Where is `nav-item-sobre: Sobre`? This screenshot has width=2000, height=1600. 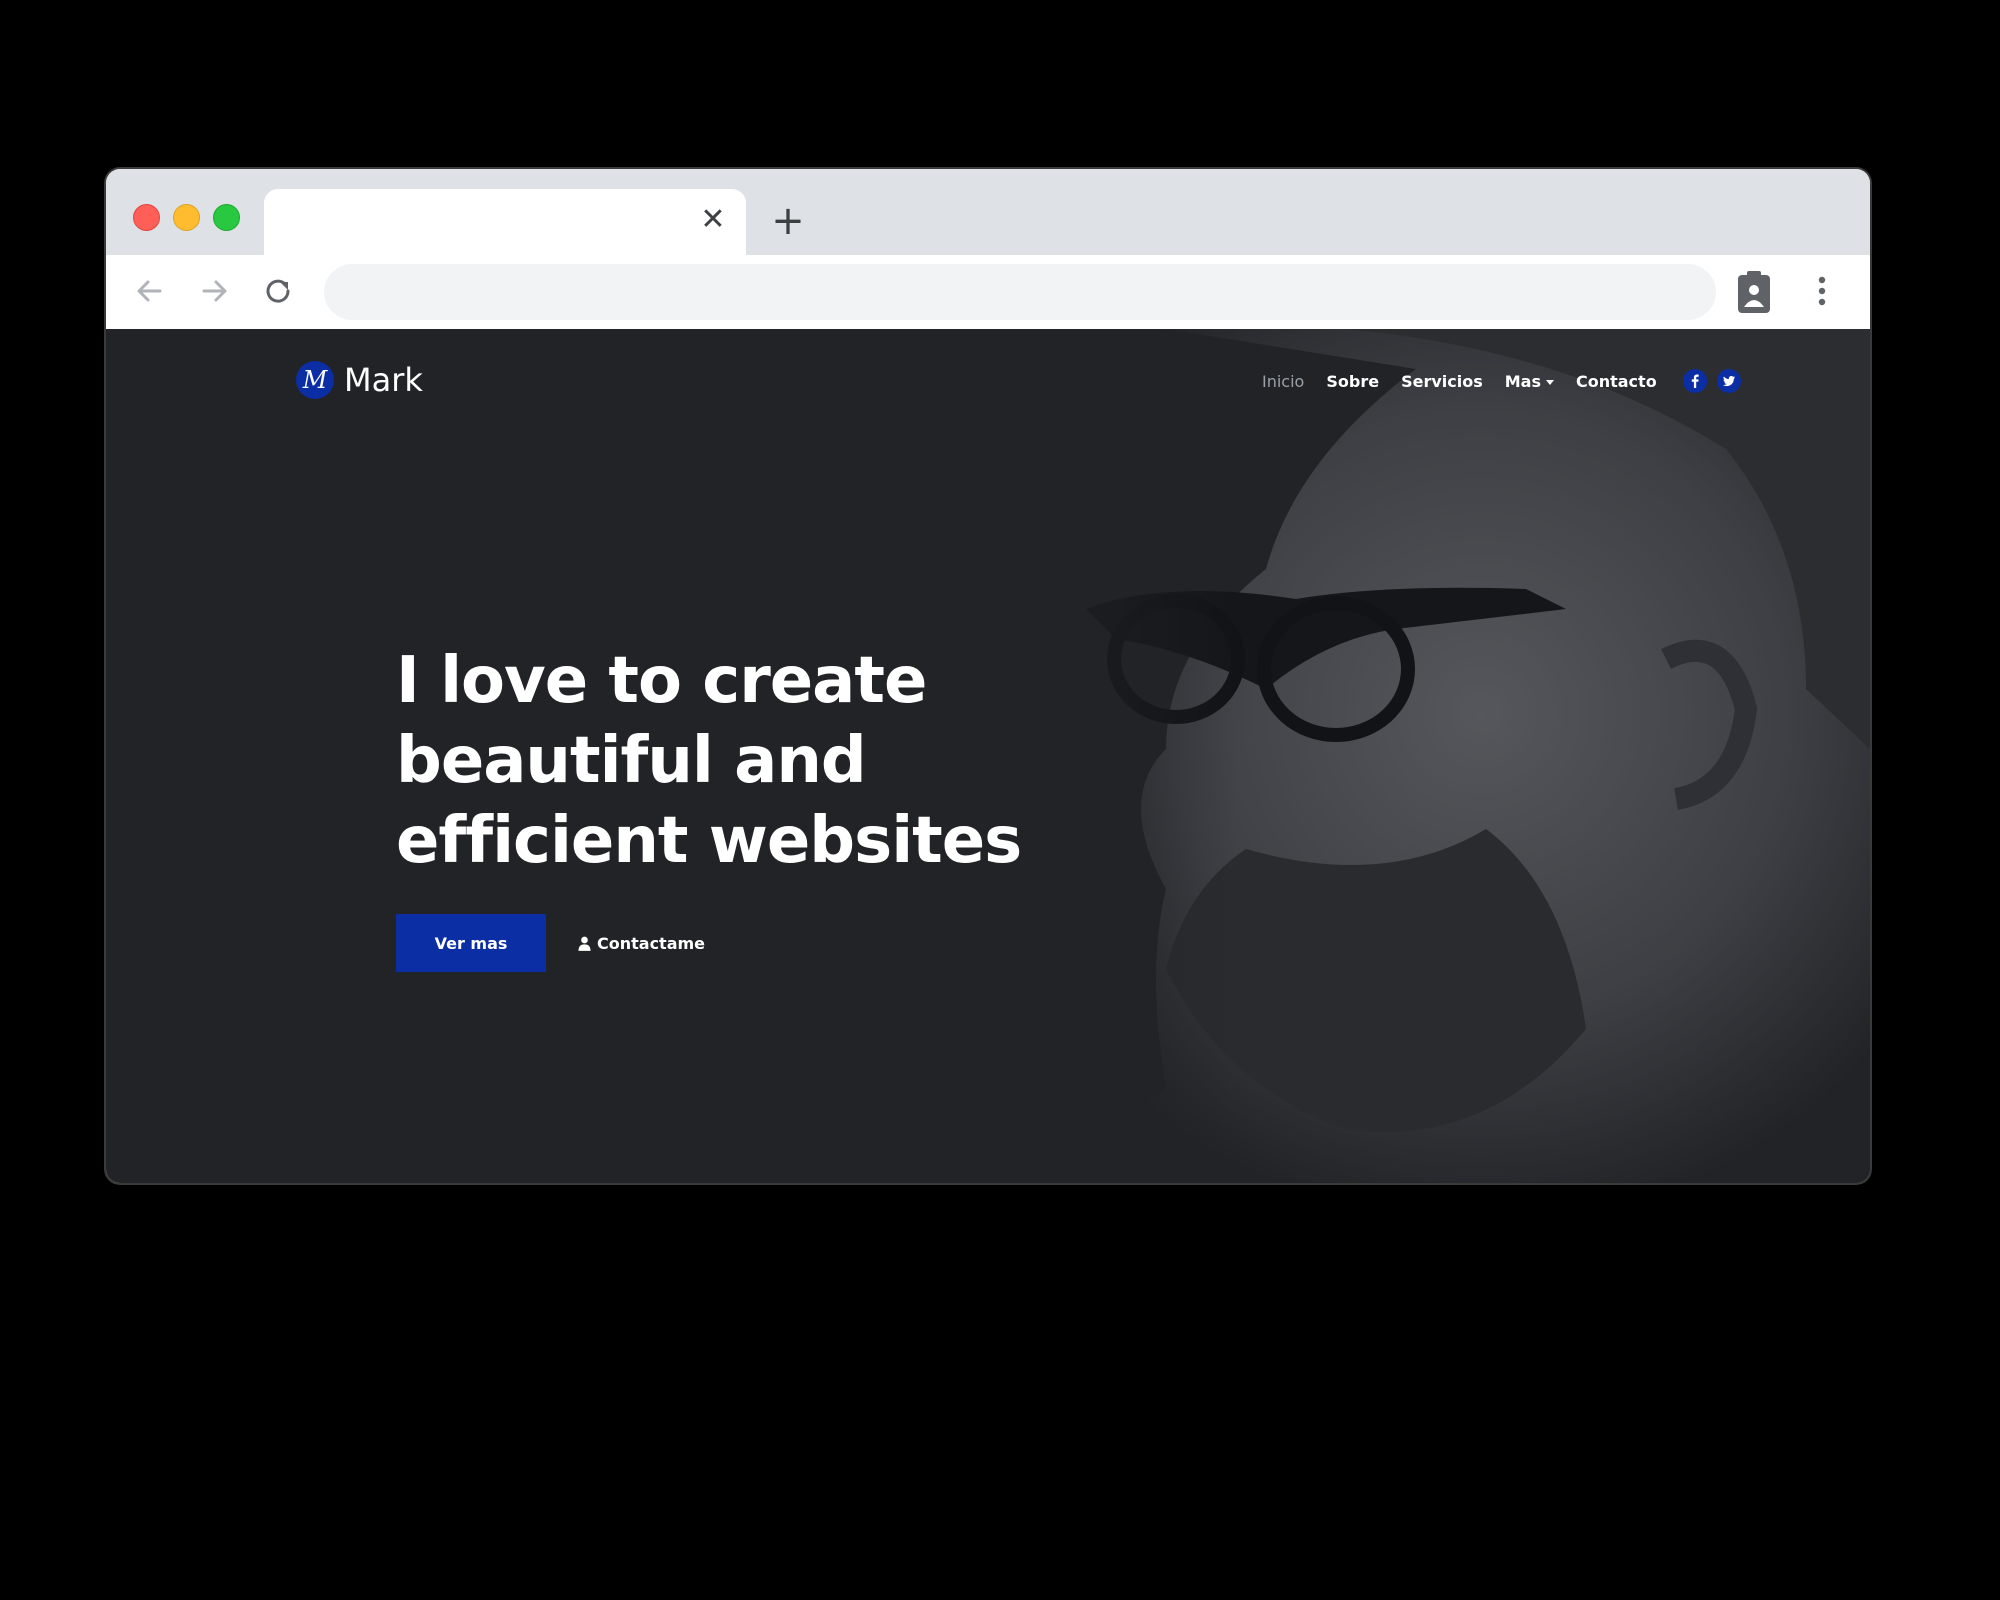 nav-item-sobre: Sobre is located at coordinates (1352, 381).